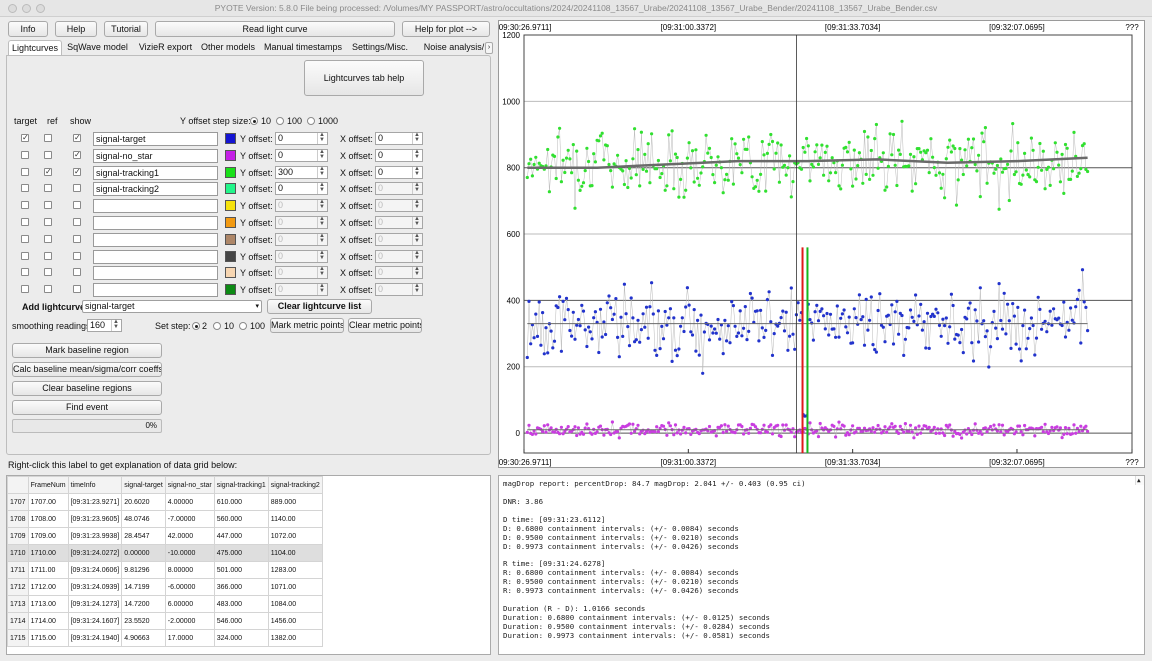 Image resolution: width=1152 pixels, height=661 pixels. What do you see at coordinates (48, 519) in the screenshot?
I see `table-cell: 1708.00` at bounding box center [48, 519].